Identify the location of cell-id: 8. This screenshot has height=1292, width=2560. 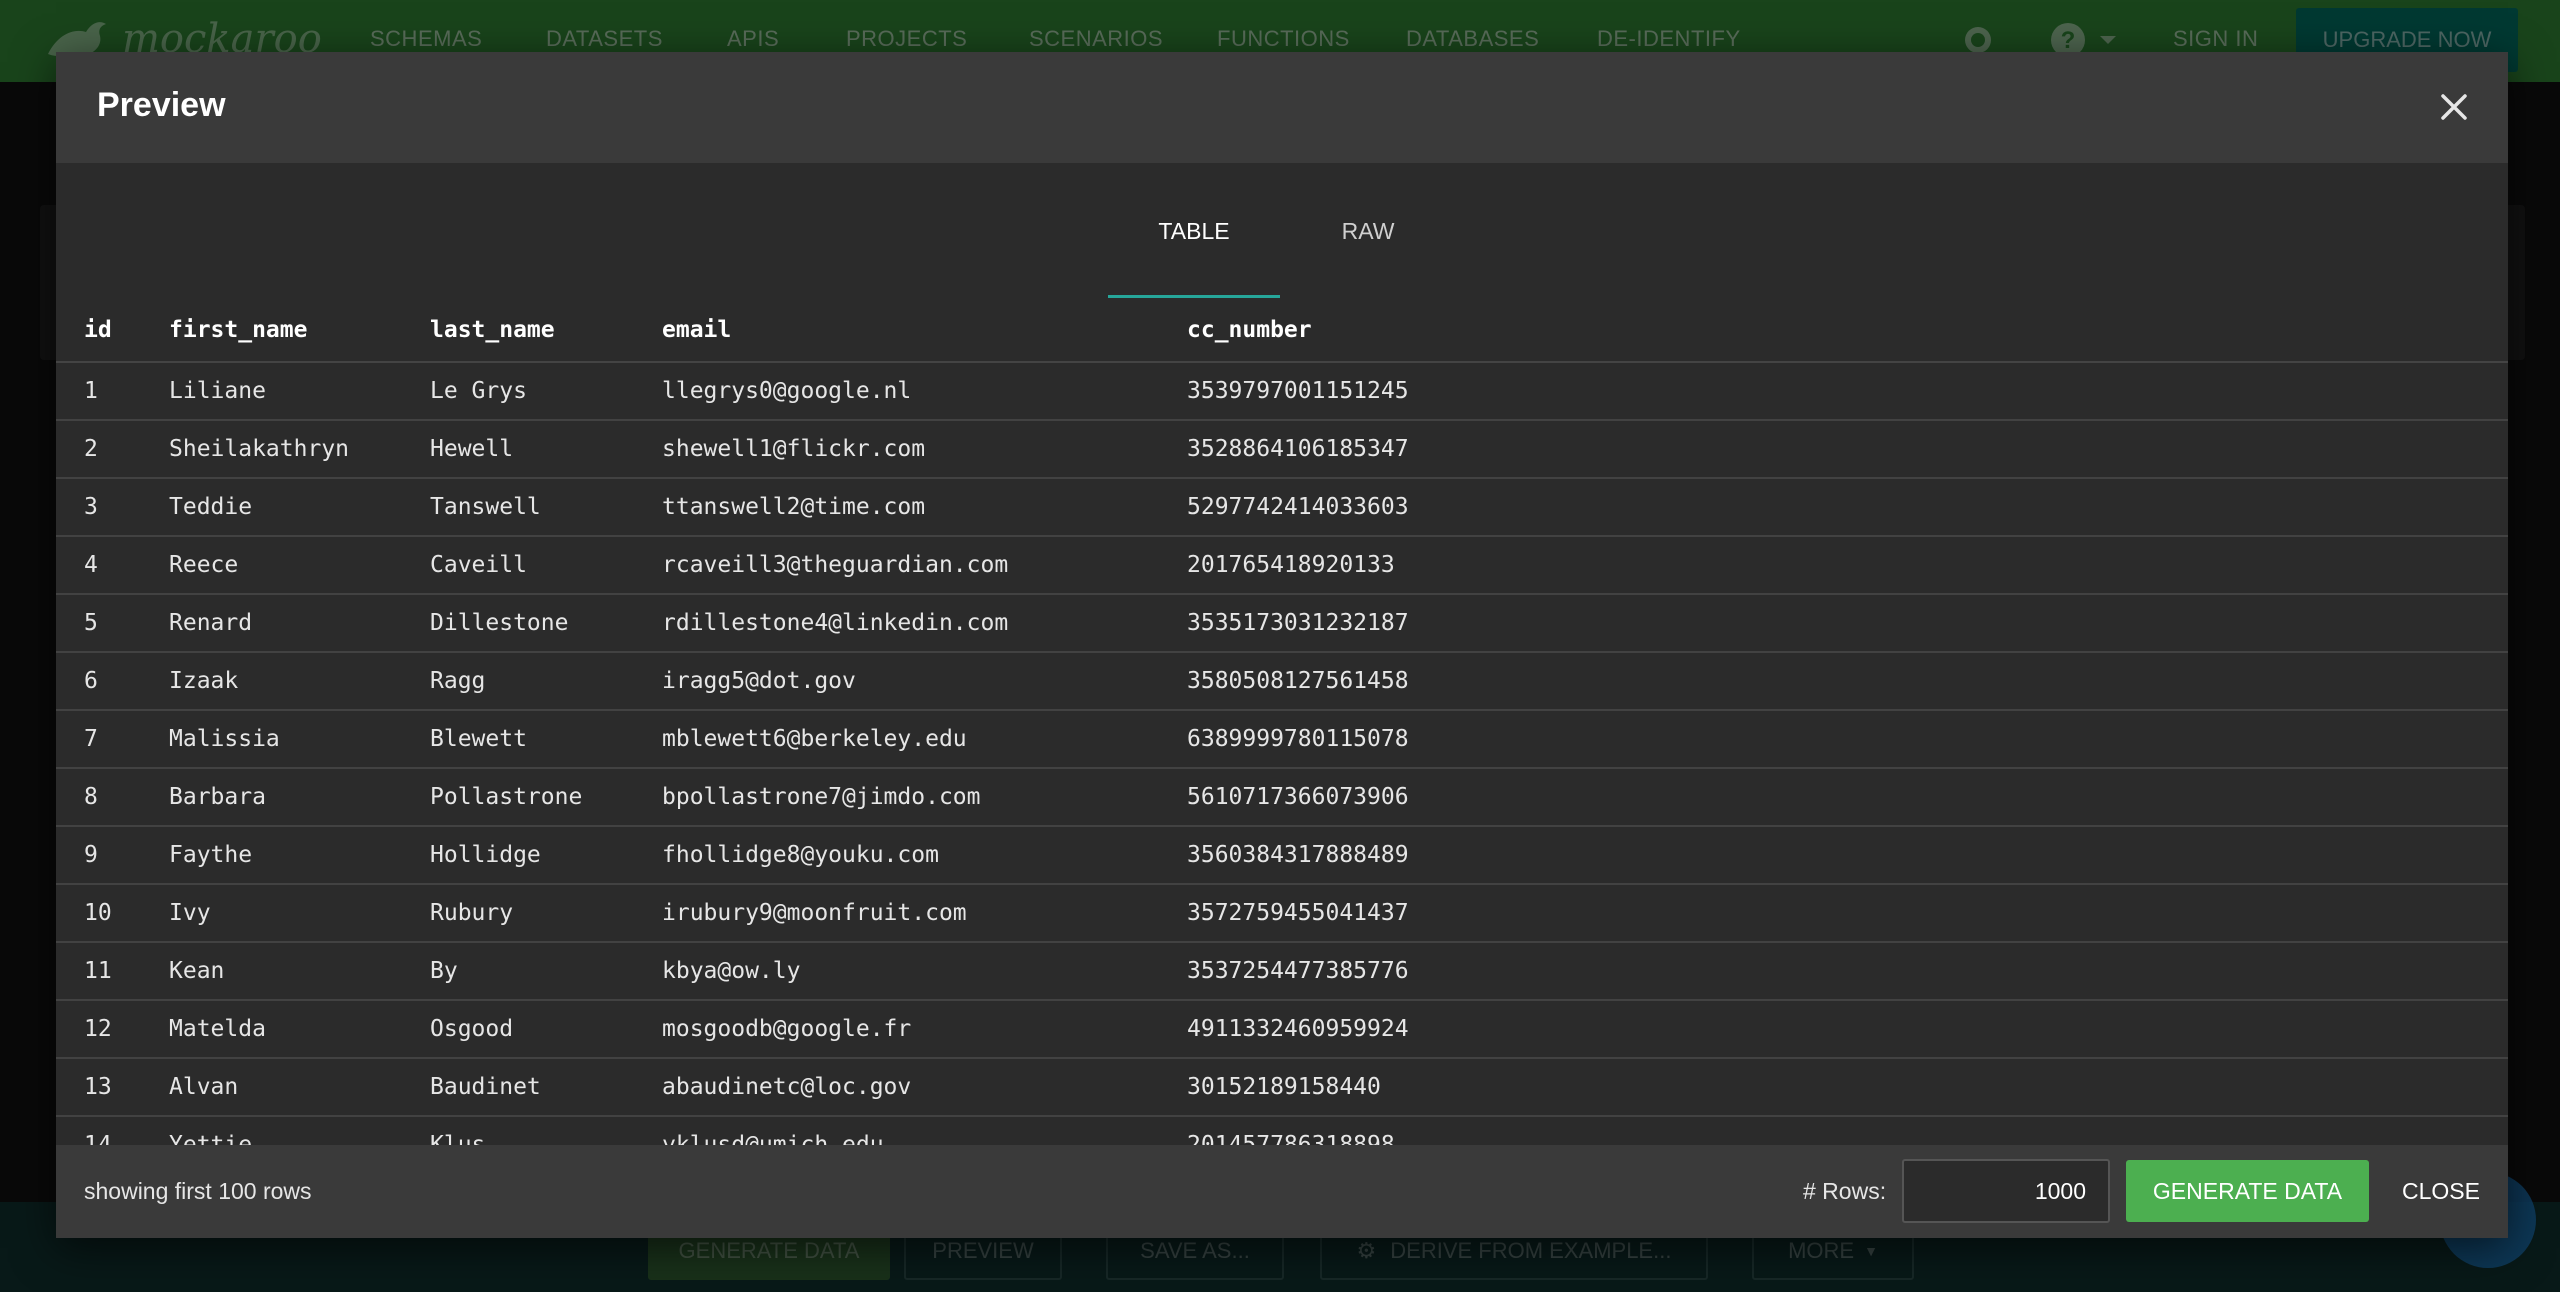
(112, 797).